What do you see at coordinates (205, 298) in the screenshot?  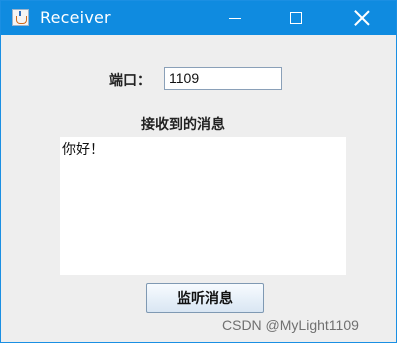 I see `listen-button: 监听消息` at bounding box center [205, 298].